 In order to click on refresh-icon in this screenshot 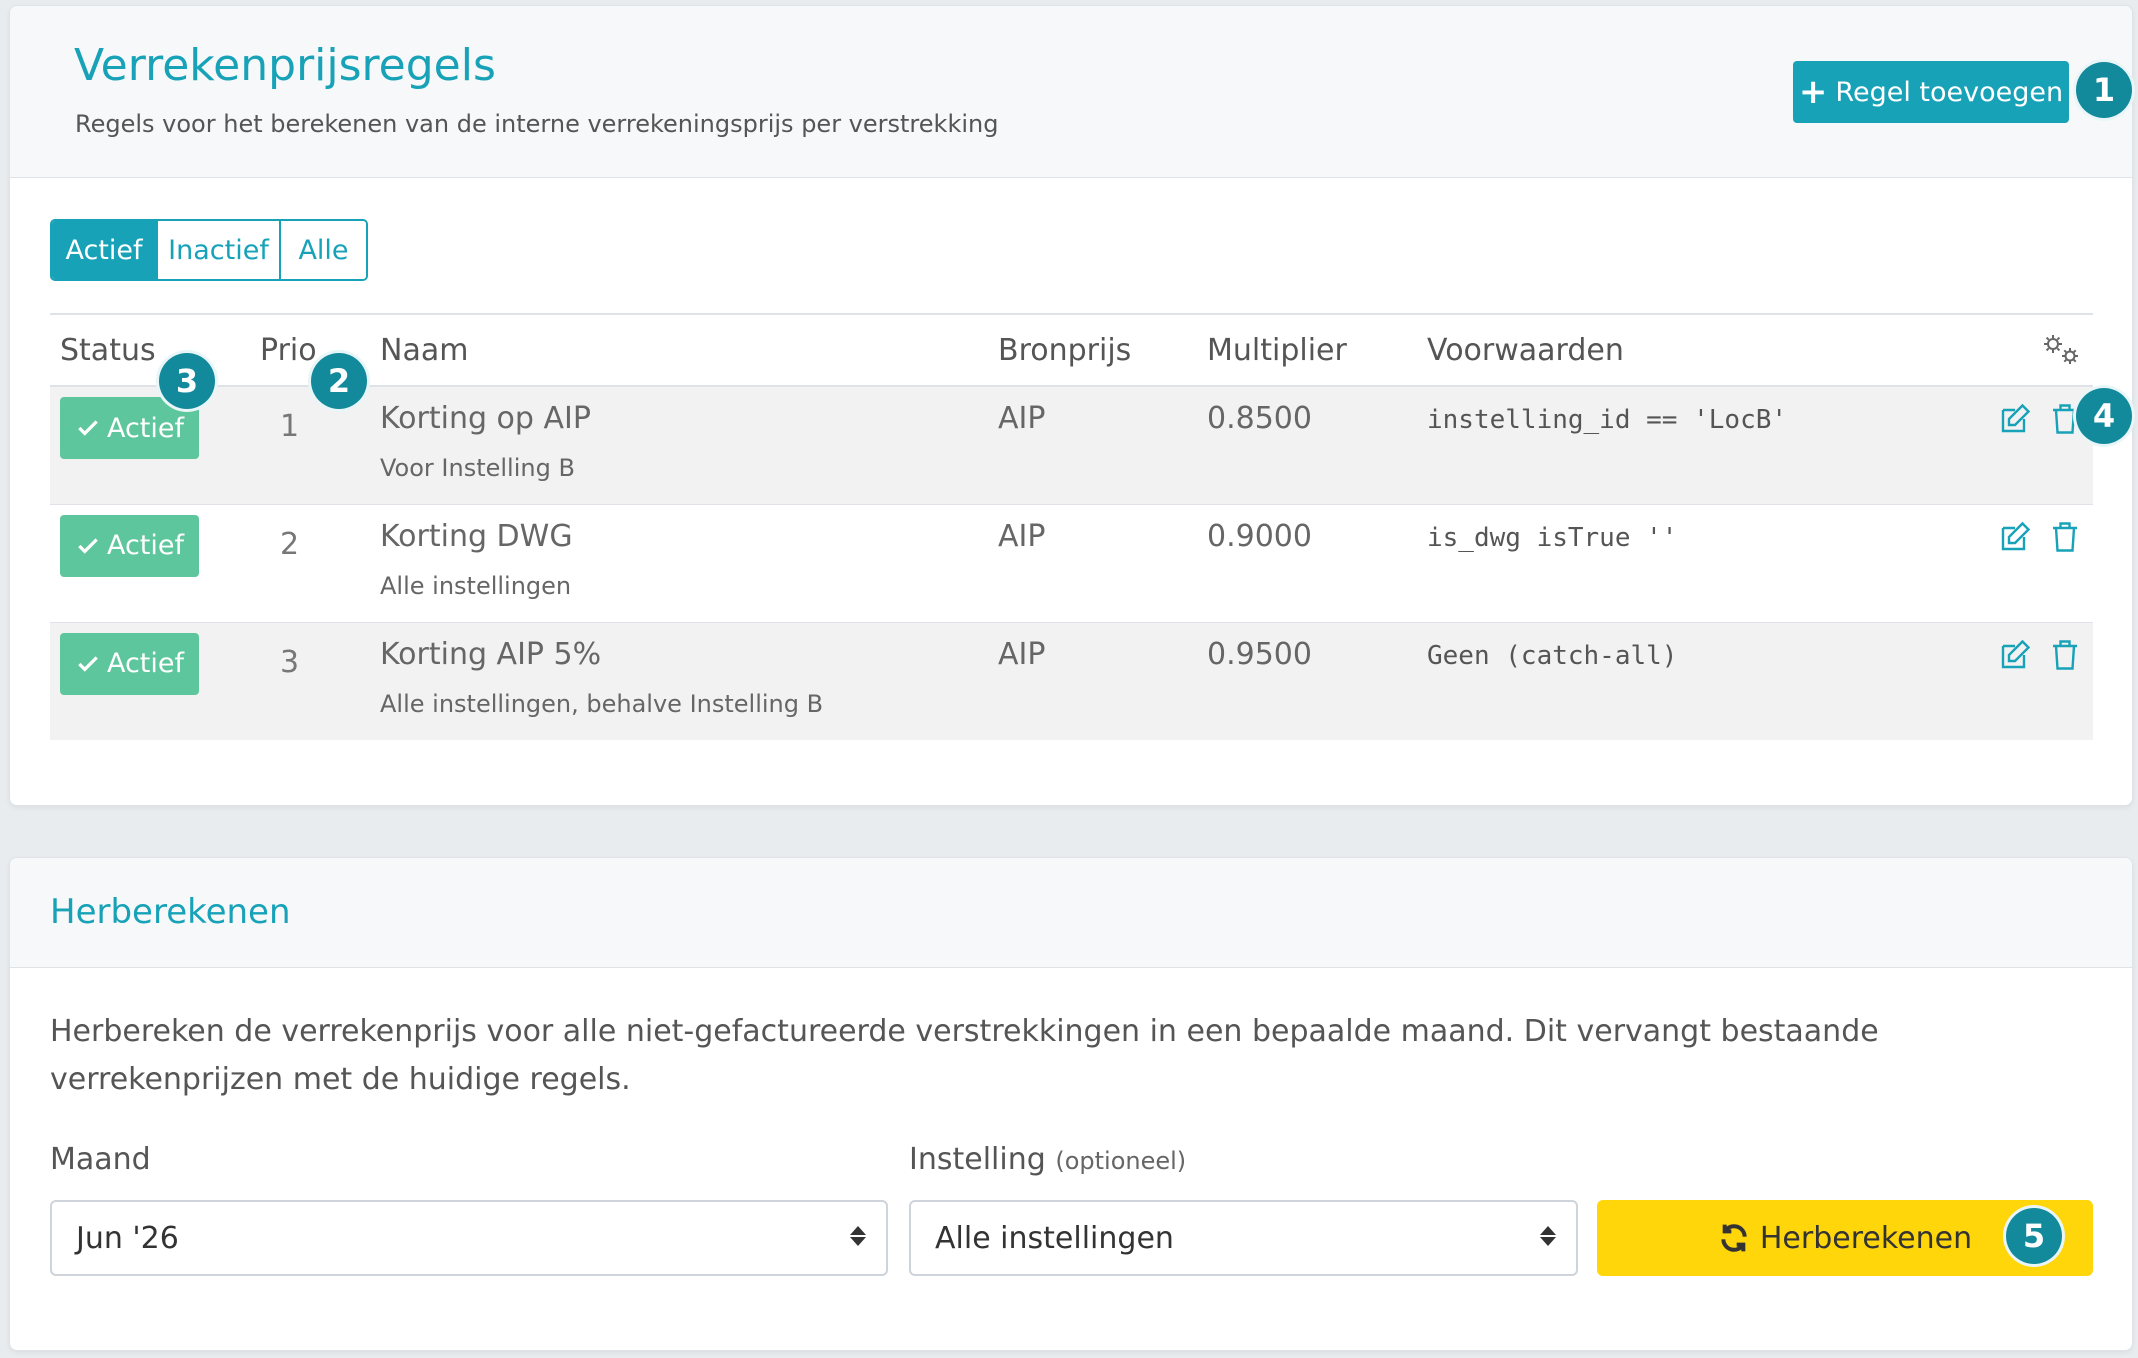, I will do `click(1734, 1238)`.